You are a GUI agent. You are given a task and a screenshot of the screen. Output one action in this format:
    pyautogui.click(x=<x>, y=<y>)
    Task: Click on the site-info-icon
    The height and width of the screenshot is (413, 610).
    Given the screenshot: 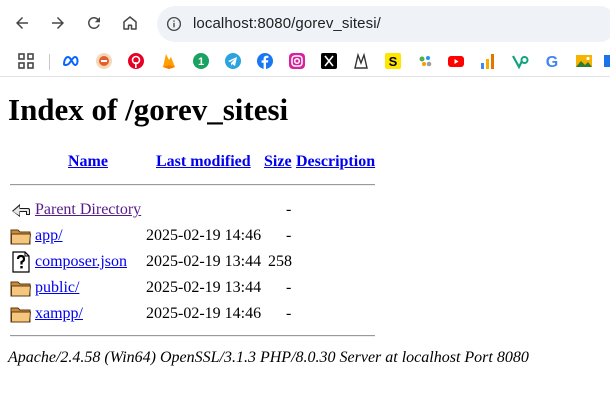 What is the action you would take?
    pyautogui.click(x=174, y=24)
    